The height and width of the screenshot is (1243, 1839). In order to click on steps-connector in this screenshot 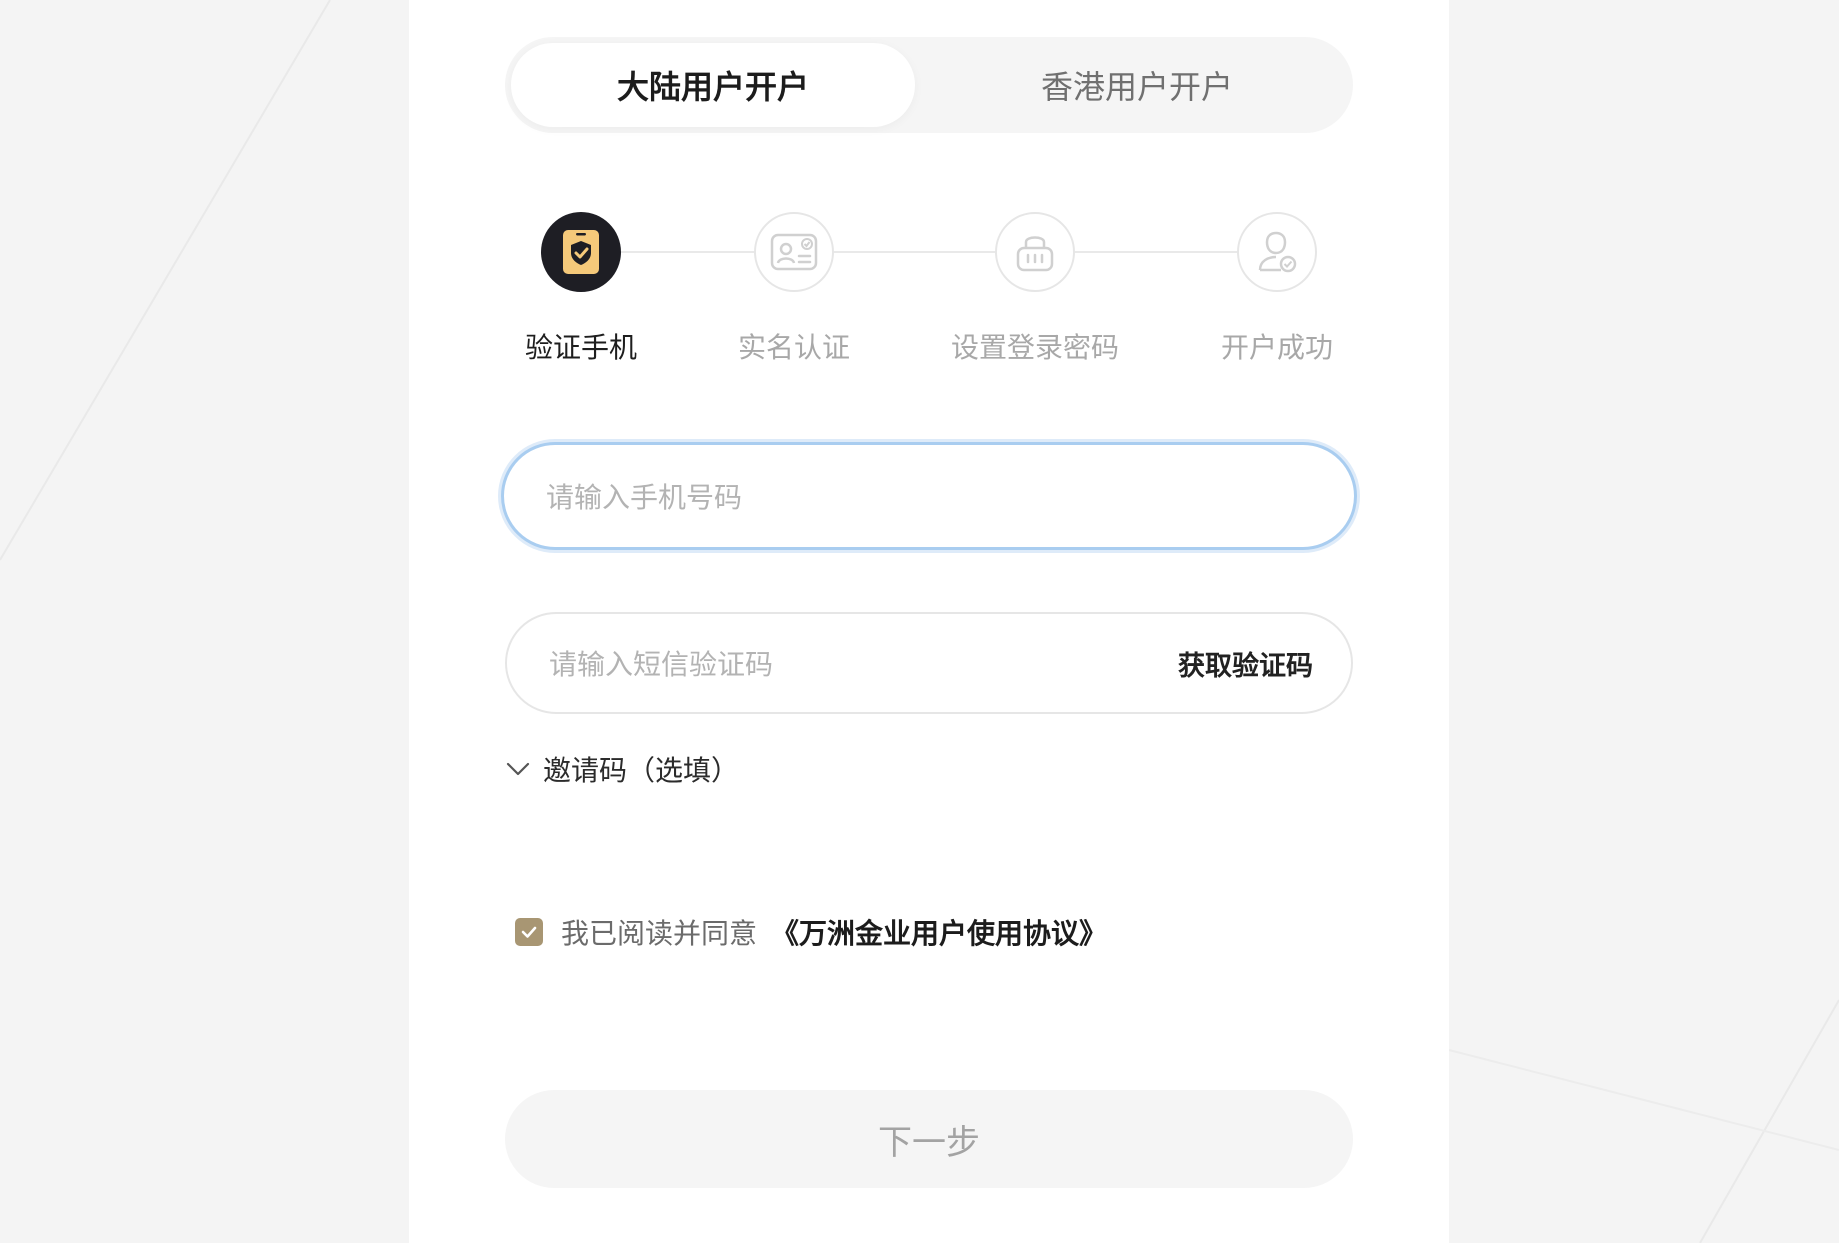, I will do `click(939, 252)`.